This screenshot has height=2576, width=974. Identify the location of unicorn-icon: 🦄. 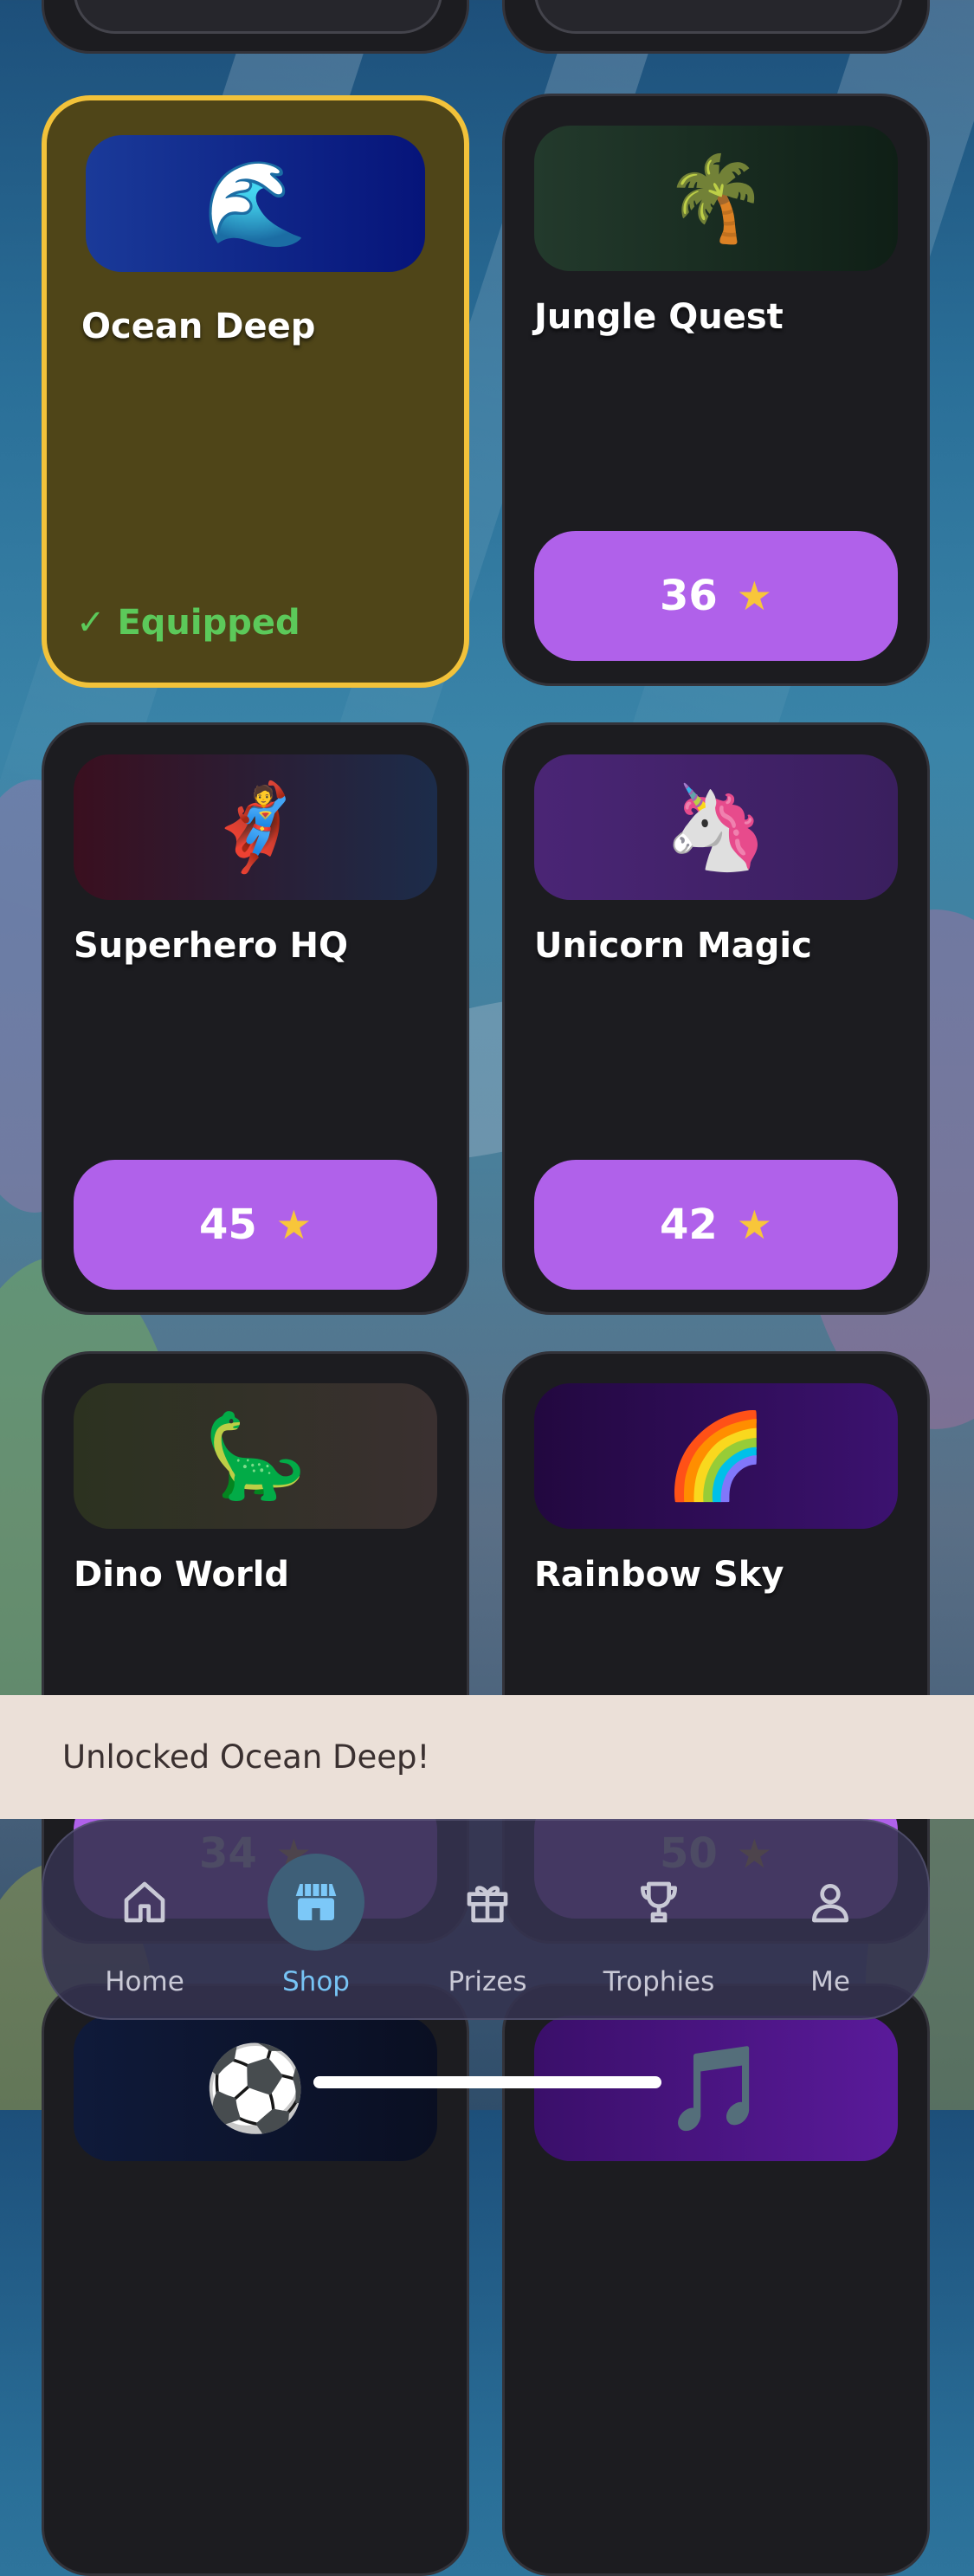
(716, 827).